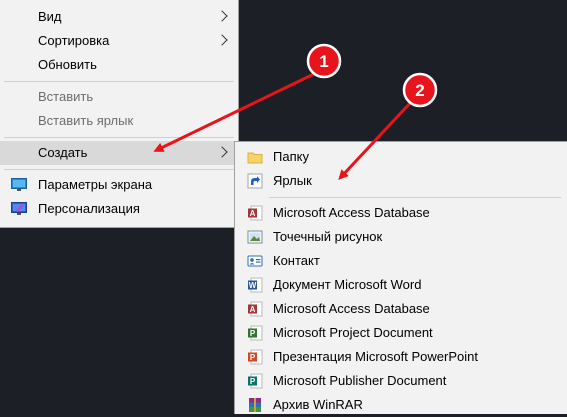  What do you see at coordinates (318, 404) in the screenshot?
I see `submenu-item-label: Архив WinRAR` at bounding box center [318, 404].